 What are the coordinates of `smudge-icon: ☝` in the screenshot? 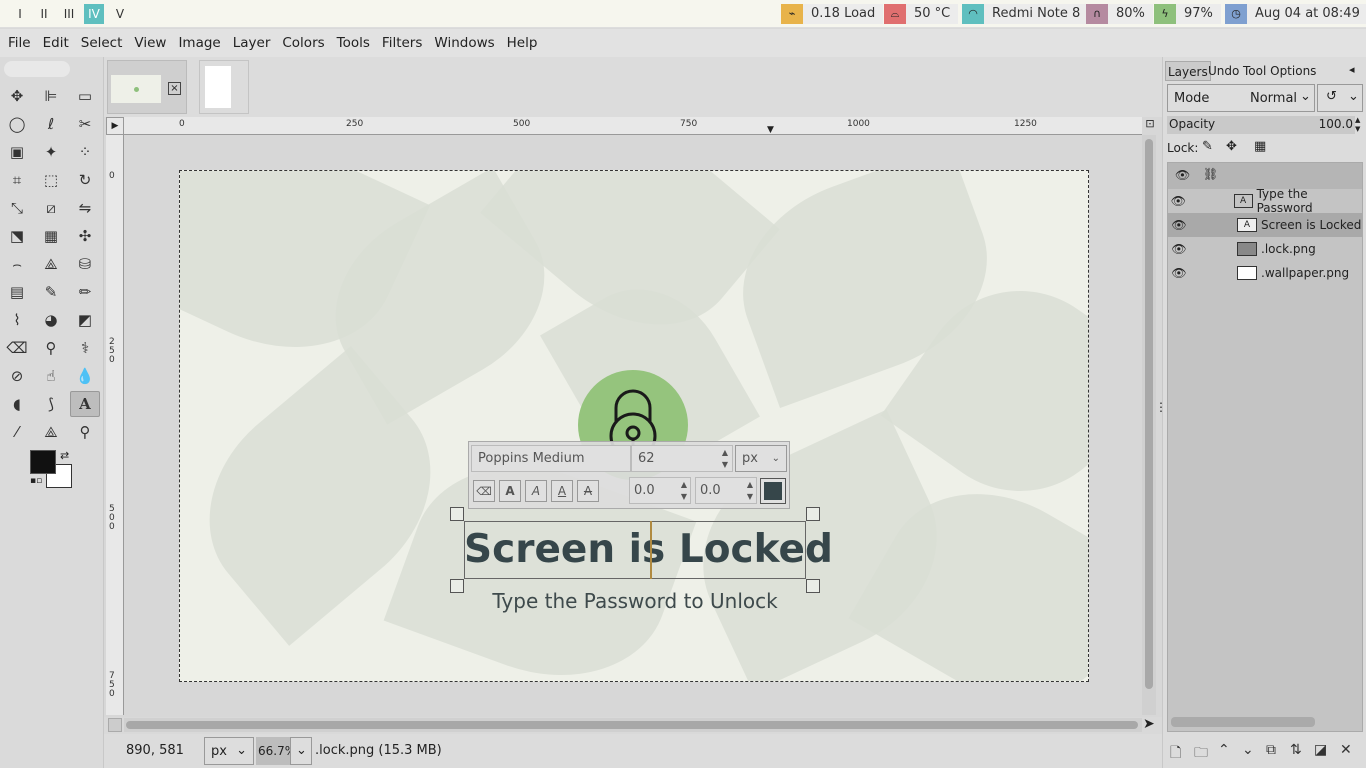 It's located at (51, 376).